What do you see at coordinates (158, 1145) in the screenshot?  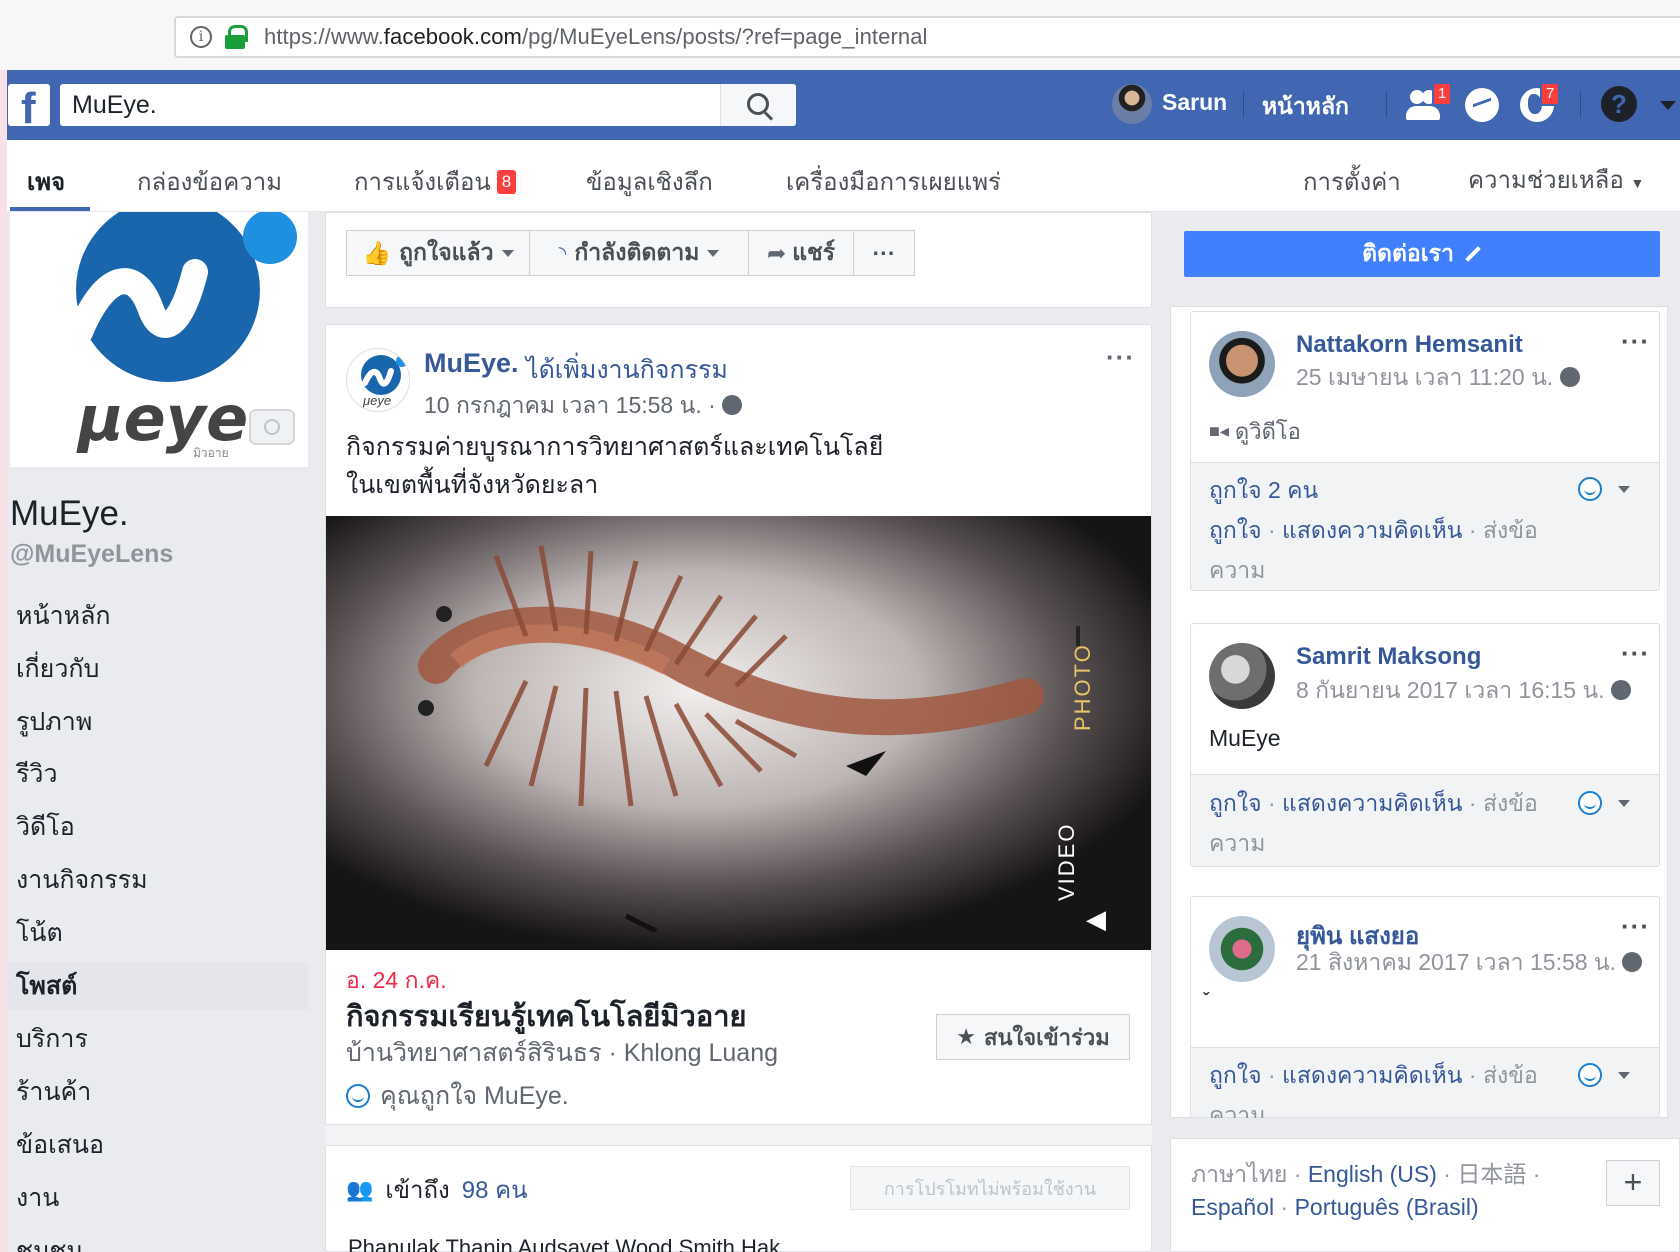 I see `left-nav-offers: ข้อเสนอ` at bounding box center [158, 1145].